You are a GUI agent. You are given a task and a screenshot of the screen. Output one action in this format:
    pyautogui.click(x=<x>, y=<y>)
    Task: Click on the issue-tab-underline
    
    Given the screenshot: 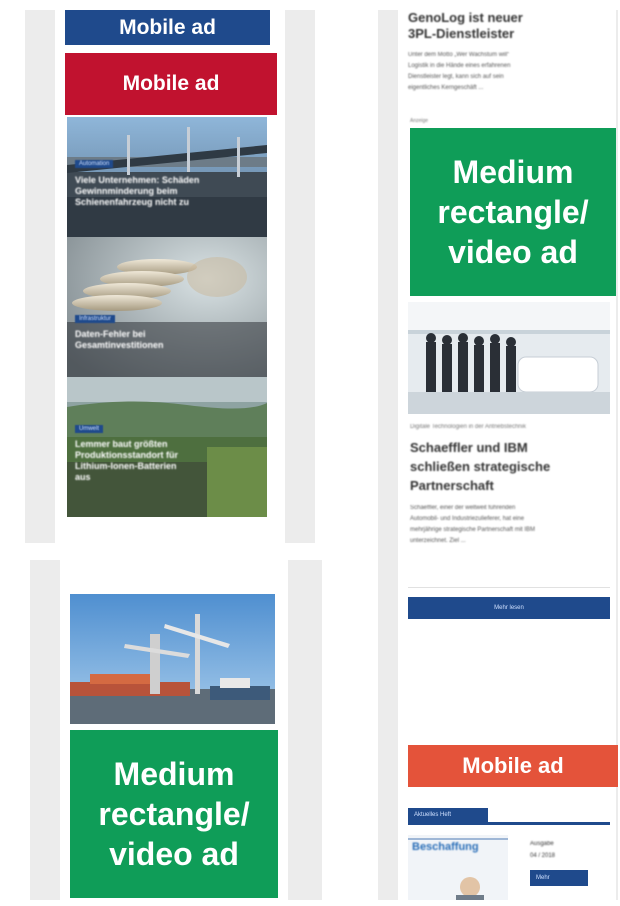 What is the action you would take?
    pyautogui.click(x=509, y=823)
    